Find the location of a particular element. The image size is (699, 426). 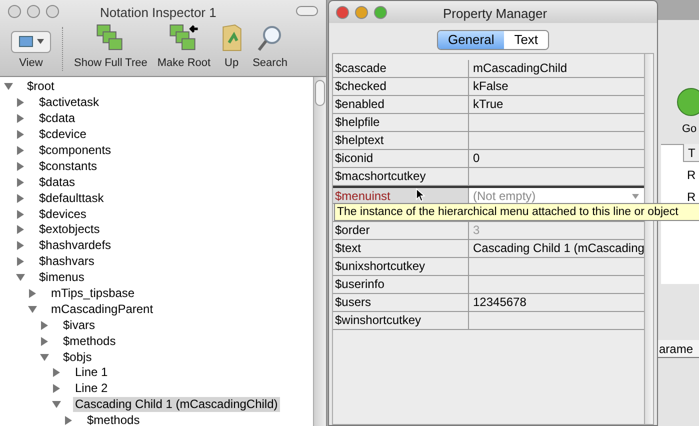

view-menu-icon is located at coordinates (31, 41).